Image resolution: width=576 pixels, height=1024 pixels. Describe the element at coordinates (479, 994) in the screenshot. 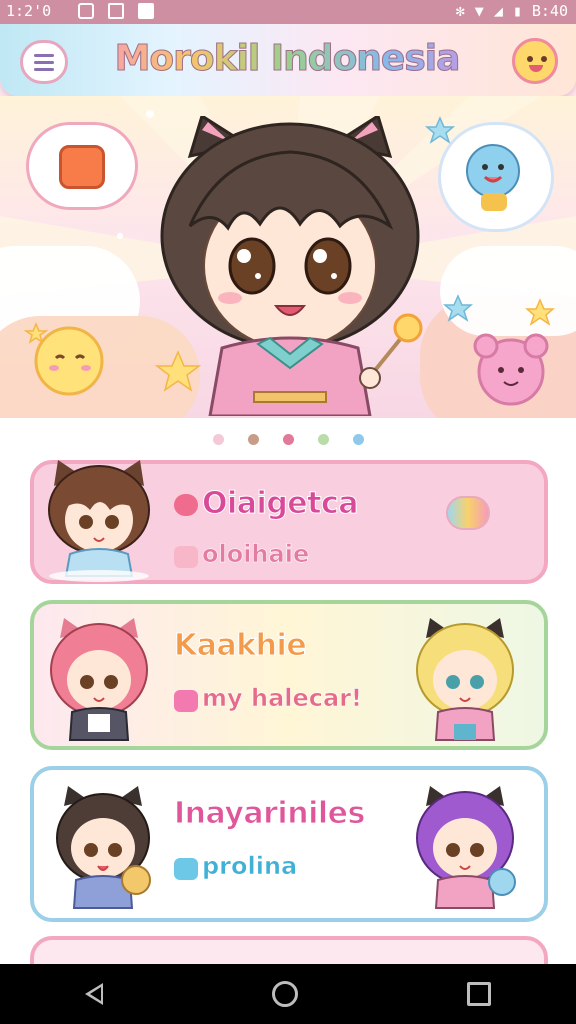

I see `recent-apps-icon` at that location.